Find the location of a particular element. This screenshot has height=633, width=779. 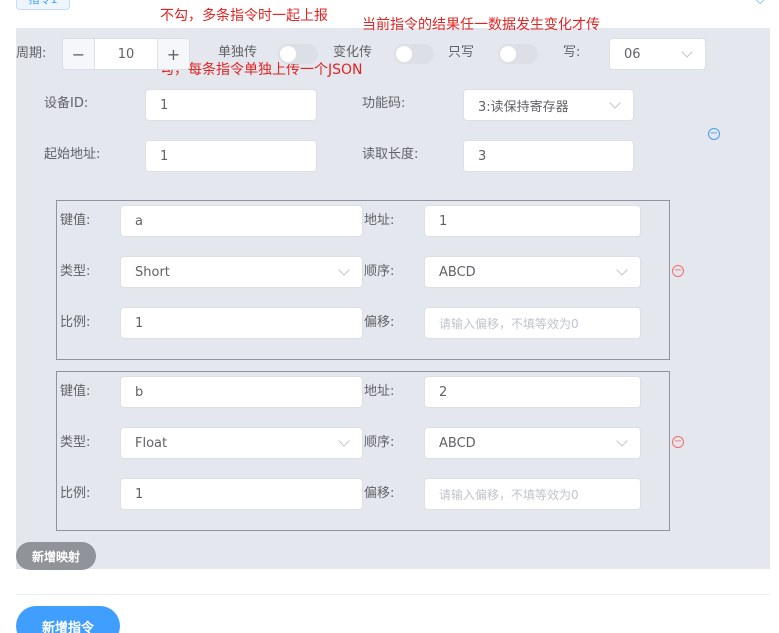

write-only-label: 只写 is located at coordinates (461, 52).